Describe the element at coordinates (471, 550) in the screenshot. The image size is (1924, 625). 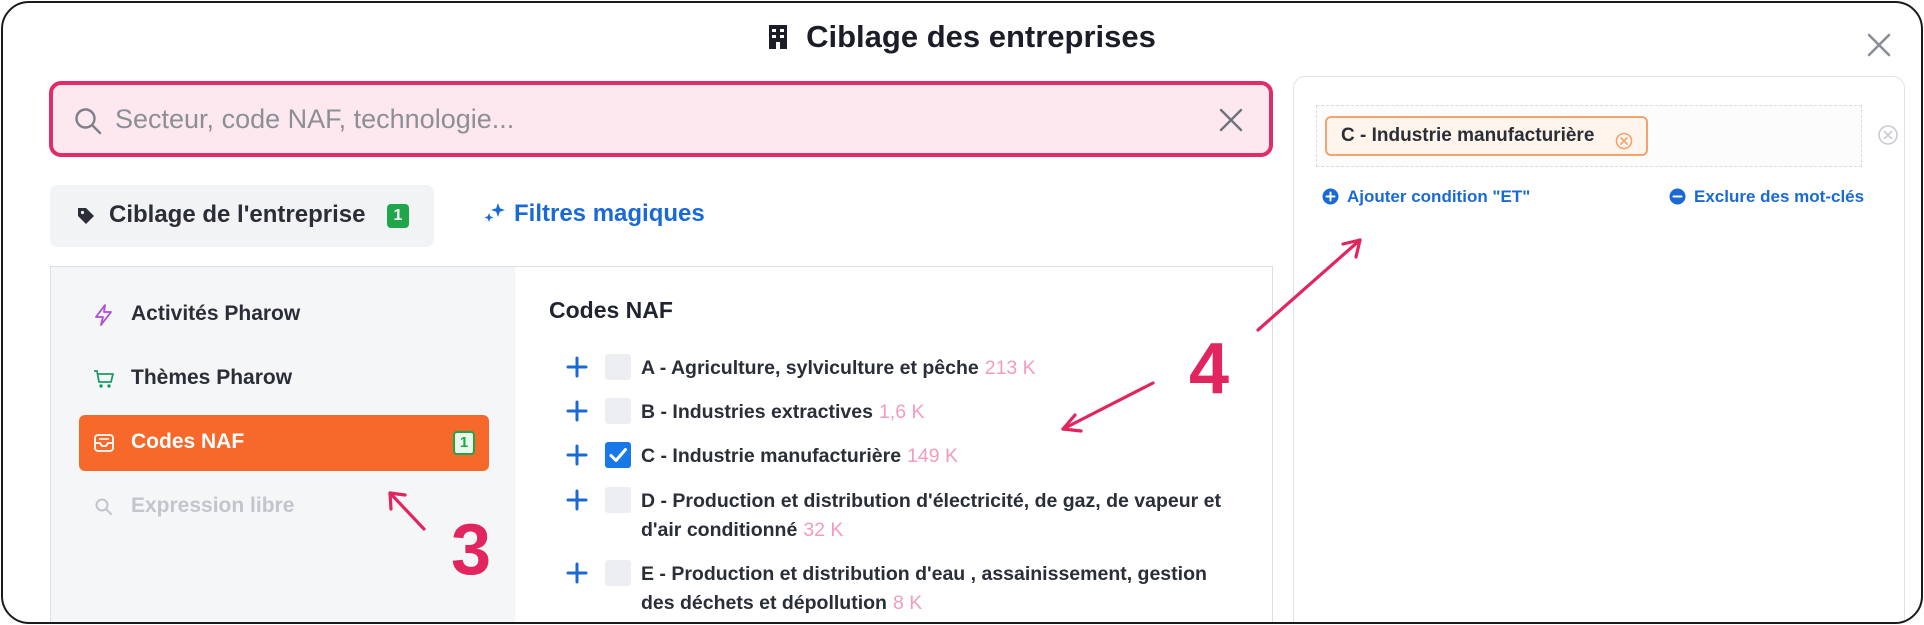
I see `step-3-annotation: 3` at that location.